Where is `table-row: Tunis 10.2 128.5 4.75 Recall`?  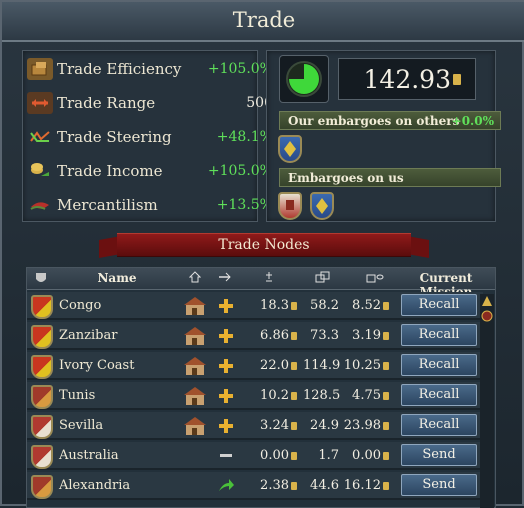 table-row: Tunis 10.2 128.5 4.75 Recall is located at coordinates (255, 396).